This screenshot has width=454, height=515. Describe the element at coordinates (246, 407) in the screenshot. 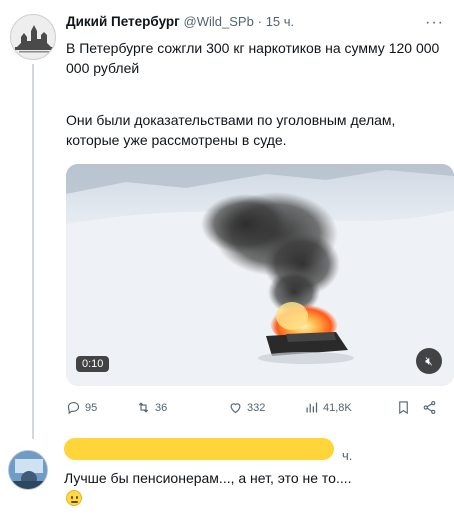

I see `like-button: 332` at that location.